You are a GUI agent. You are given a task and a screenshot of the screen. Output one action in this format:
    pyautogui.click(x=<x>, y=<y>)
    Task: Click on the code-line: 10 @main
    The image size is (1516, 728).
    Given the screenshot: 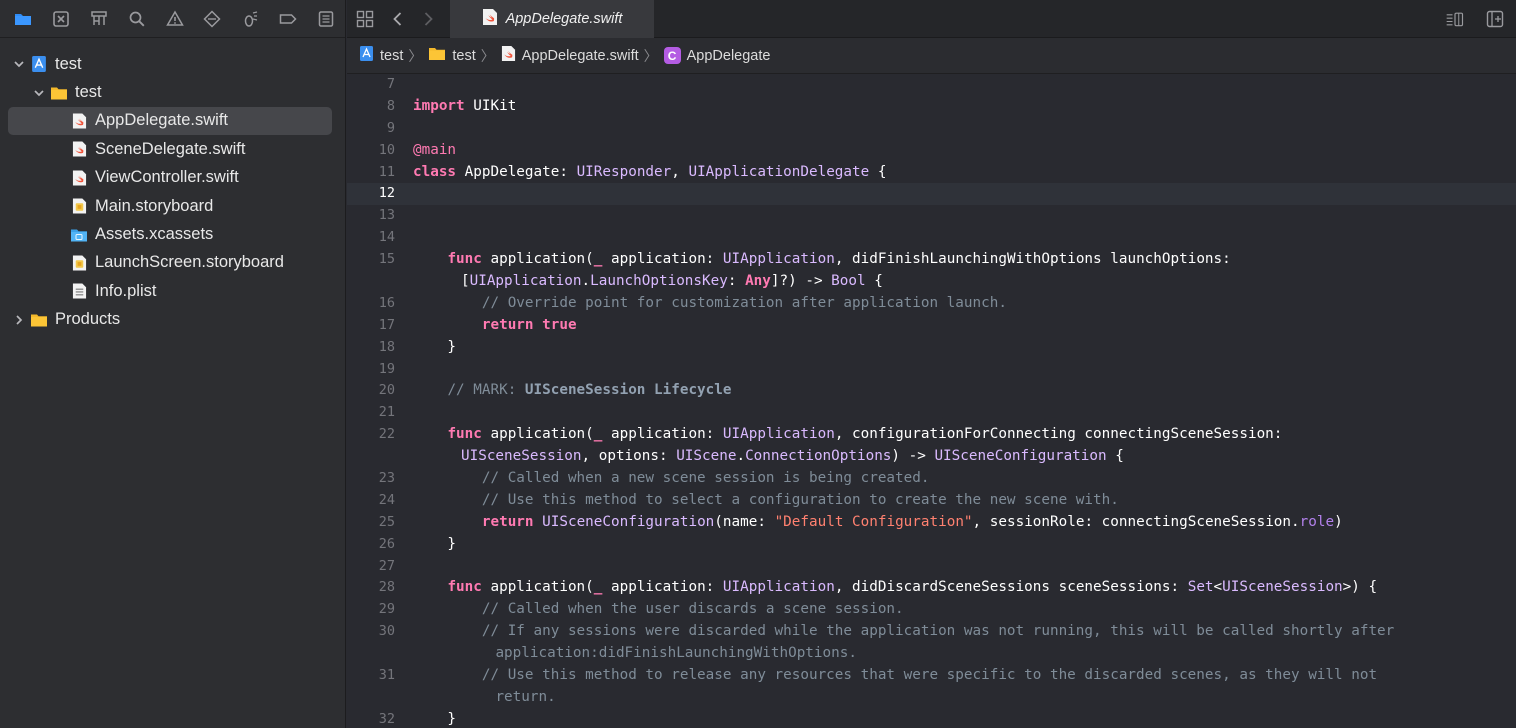 What is the action you would take?
    pyautogui.click(x=931, y=151)
    